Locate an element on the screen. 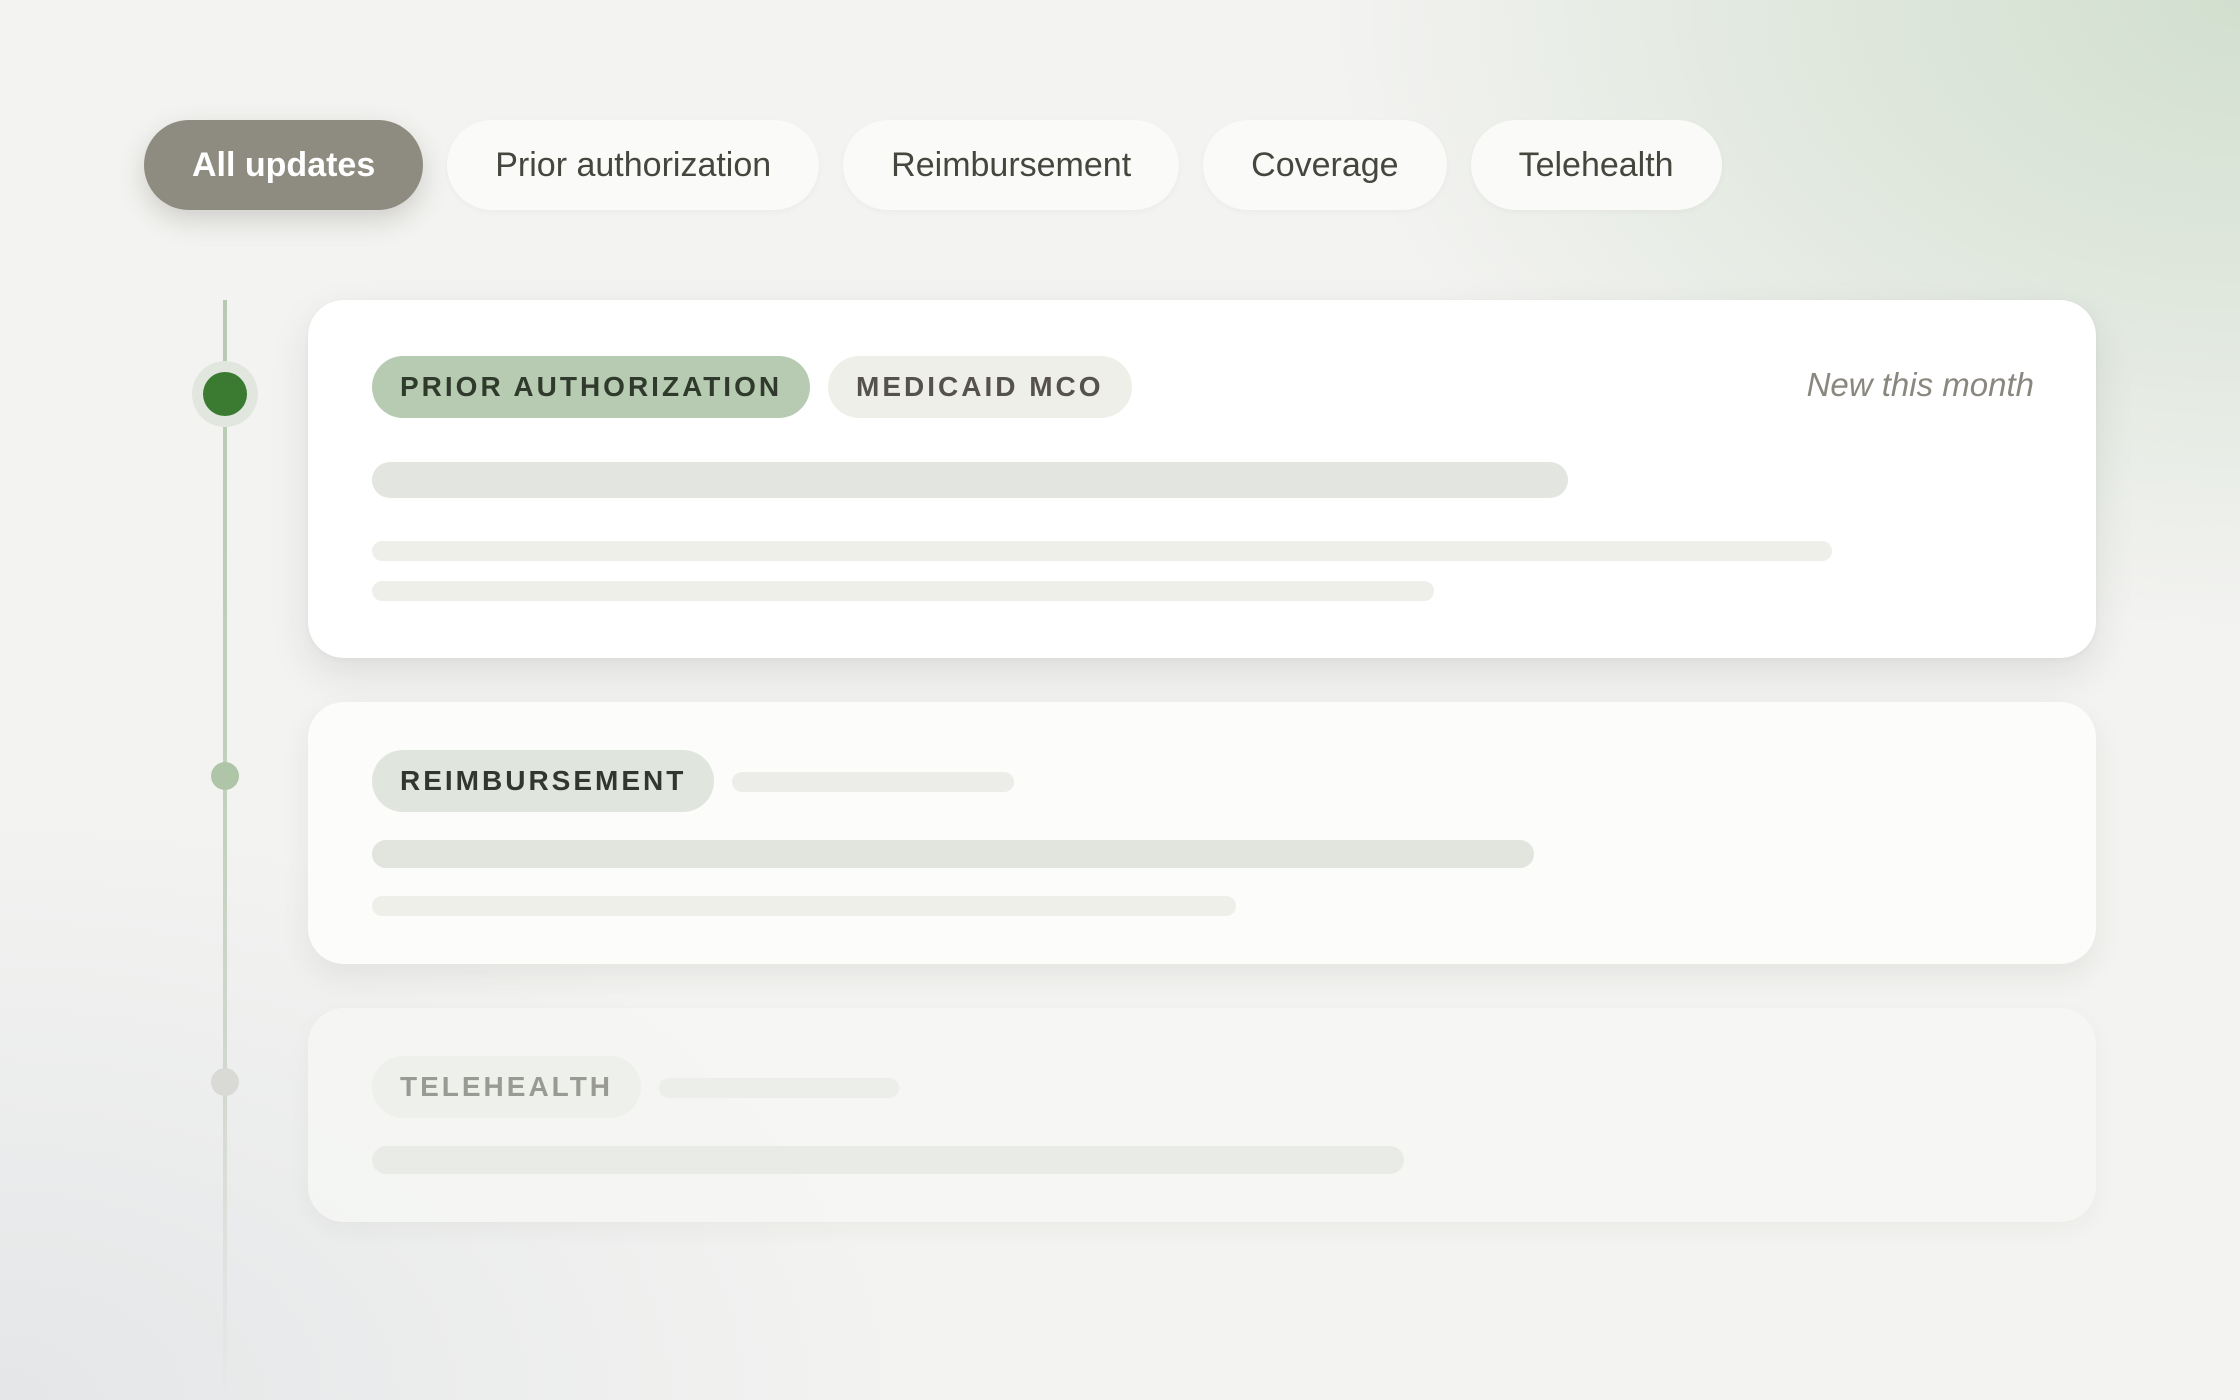 The image size is (2240, 1400). timeline-marker-current is located at coordinates (225, 394).